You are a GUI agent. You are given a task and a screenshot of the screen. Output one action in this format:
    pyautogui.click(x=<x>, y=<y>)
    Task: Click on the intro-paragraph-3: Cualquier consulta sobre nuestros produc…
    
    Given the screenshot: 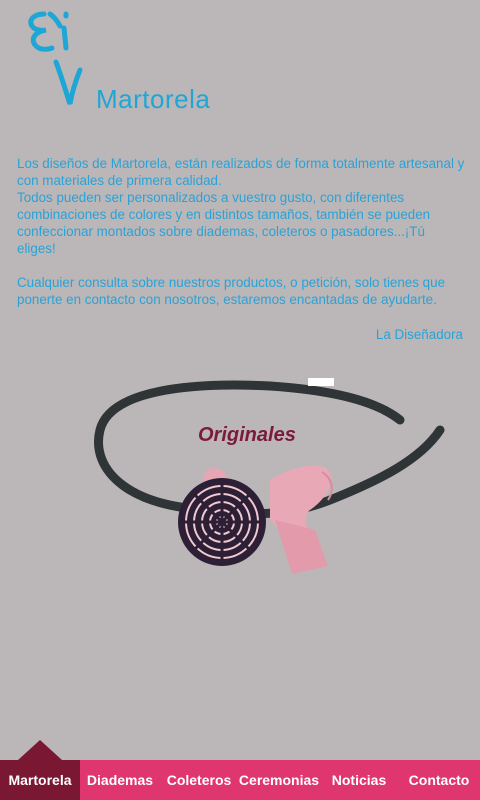 What is the action you would take?
    pyautogui.click(x=231, y=291)
    